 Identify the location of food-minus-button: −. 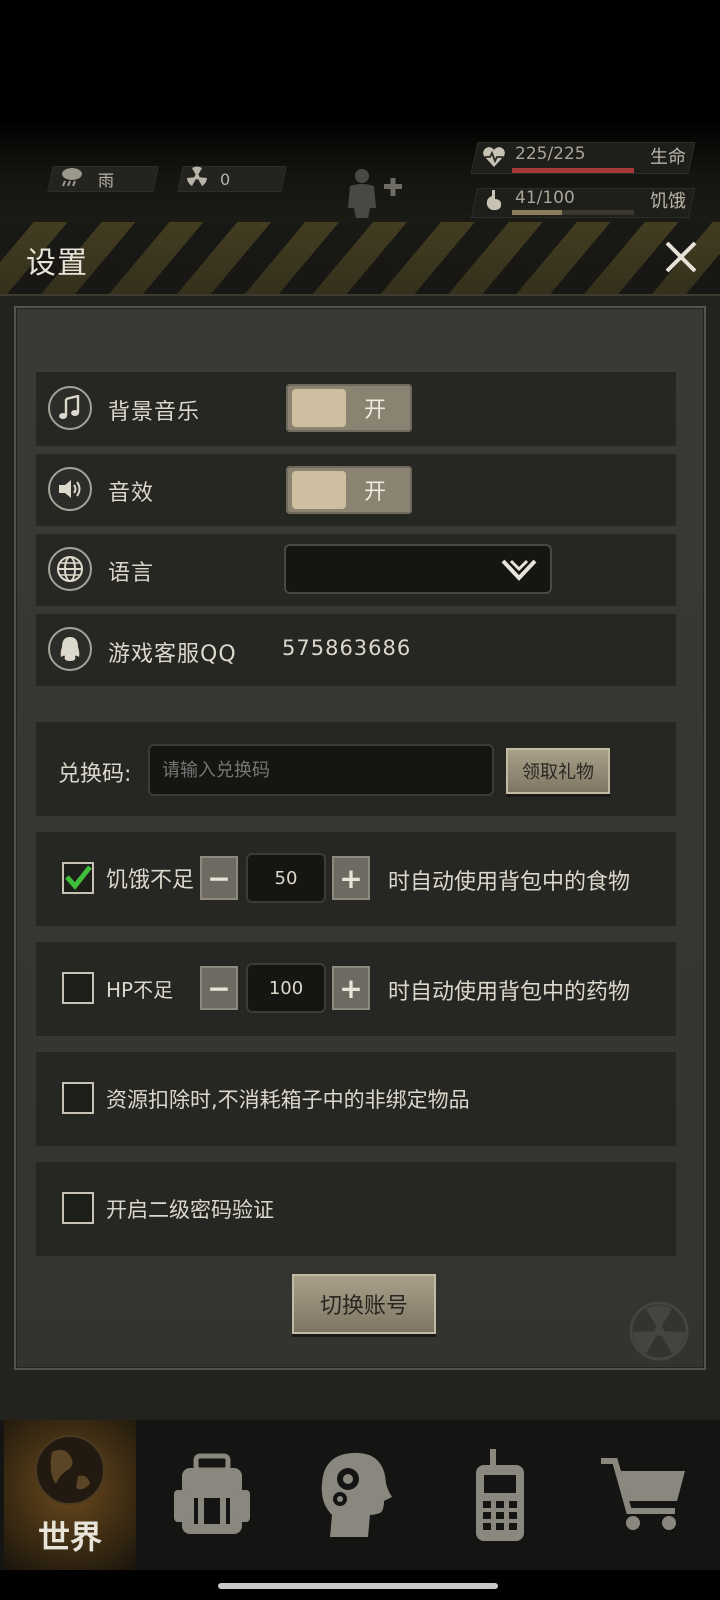
(219, 878).